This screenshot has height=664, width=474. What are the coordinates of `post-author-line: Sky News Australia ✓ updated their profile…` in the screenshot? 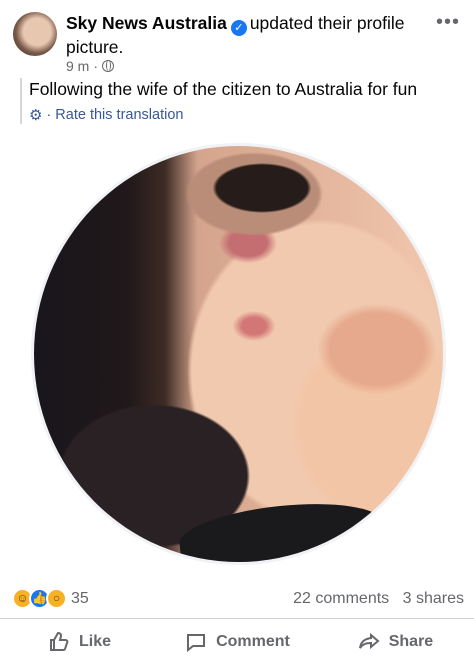 It's located at (241, 35).